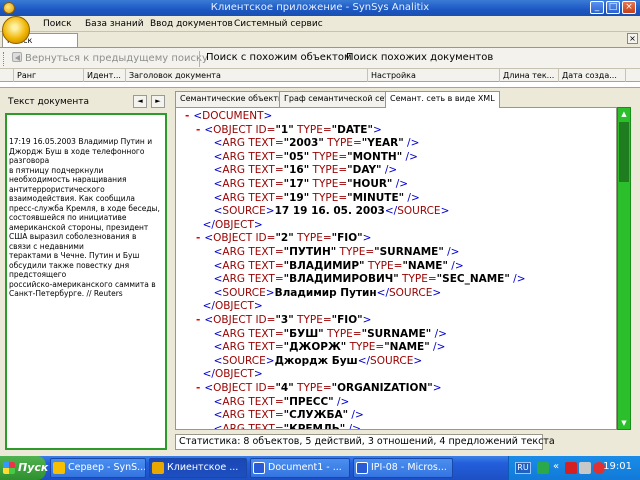 The height and width of the screenshot is (480, 640). Describe the element at coordinates (191, 24) in the screenshot. I see `menu-document-input: Ввод документов` at that location.